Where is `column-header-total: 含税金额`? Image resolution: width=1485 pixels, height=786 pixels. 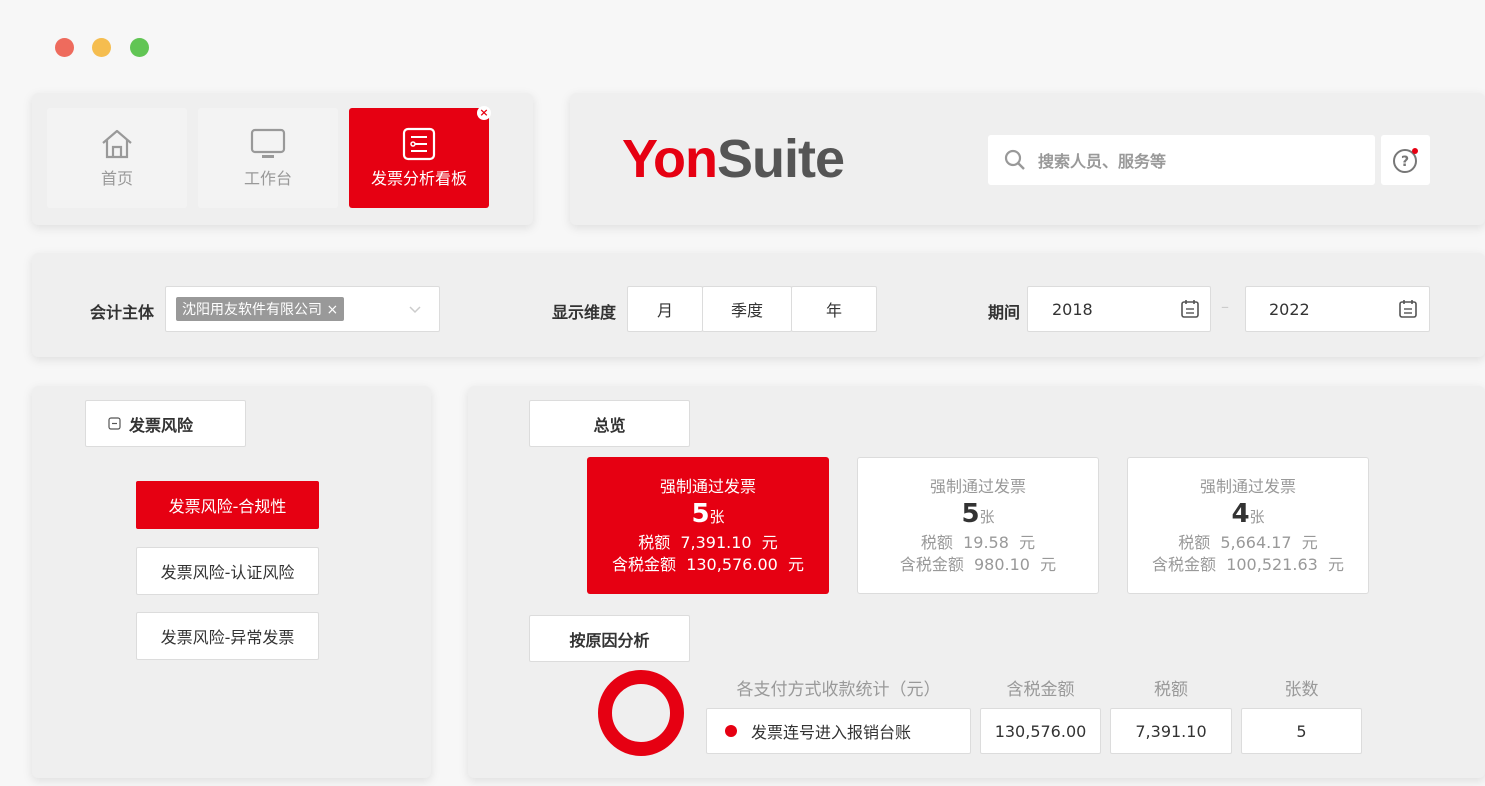 column-header-total: 含税金额 is located at coordinates (1040, 690).